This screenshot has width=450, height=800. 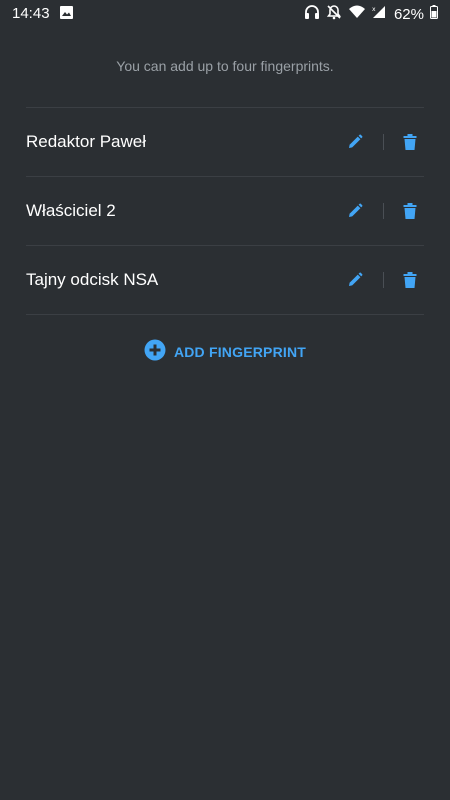 What do you see at coordinates (379, 14) in the screenshot?
I see `signal-icon: x` at bounding box center [379, 14].